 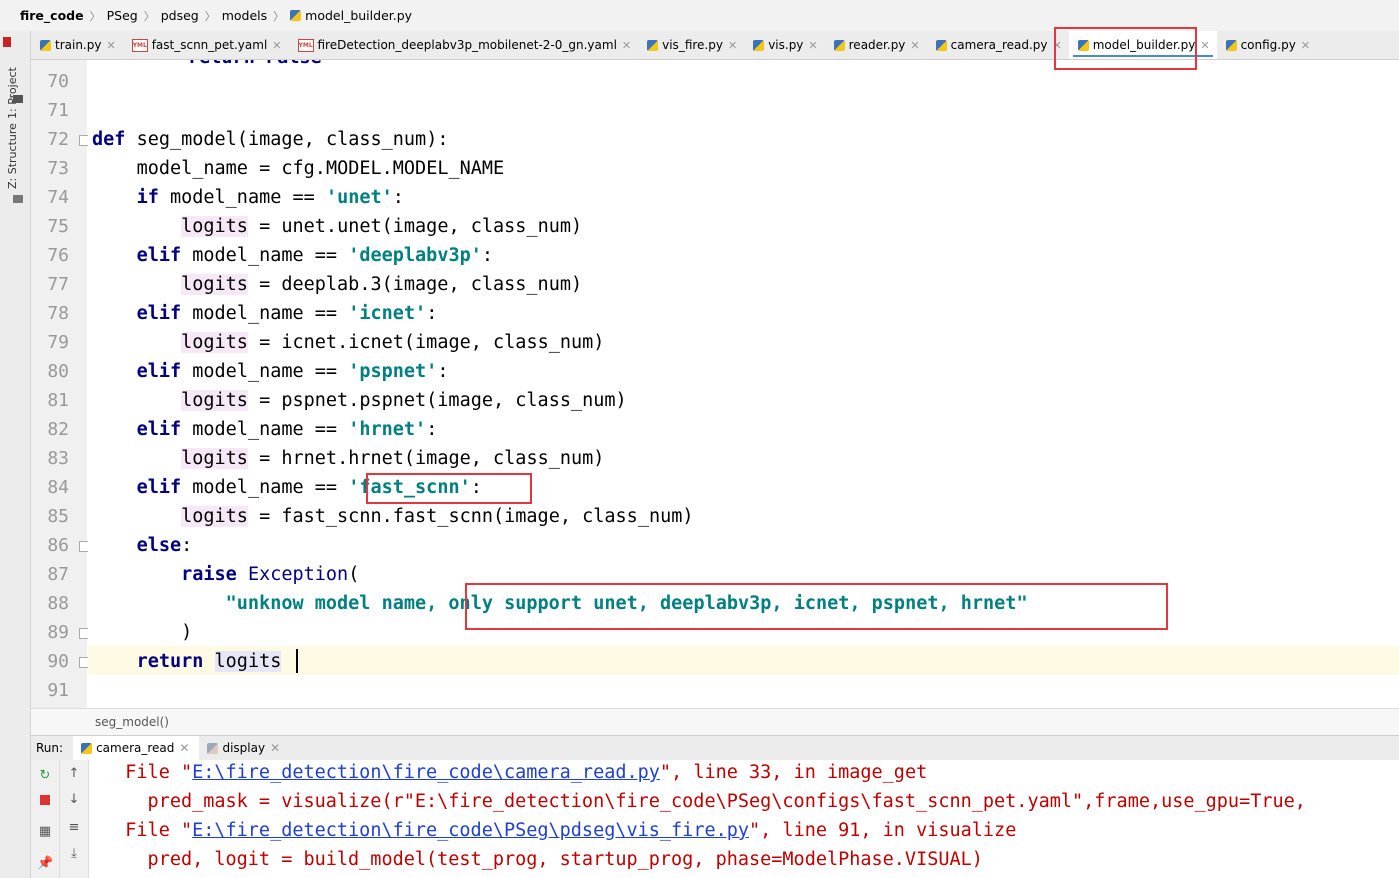 What do you see at coordinates (15, 454) in the screenshot?
I see `left-tool-strip: 1: Project Z: Structure` at bounding box center [15, 454].